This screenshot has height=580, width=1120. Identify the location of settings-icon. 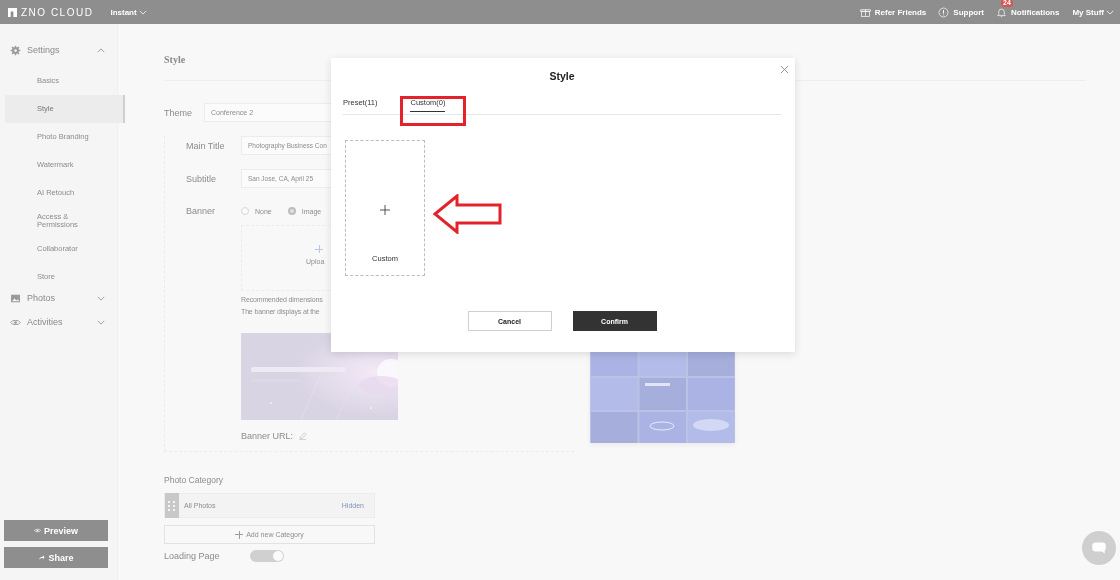
(15, 50).